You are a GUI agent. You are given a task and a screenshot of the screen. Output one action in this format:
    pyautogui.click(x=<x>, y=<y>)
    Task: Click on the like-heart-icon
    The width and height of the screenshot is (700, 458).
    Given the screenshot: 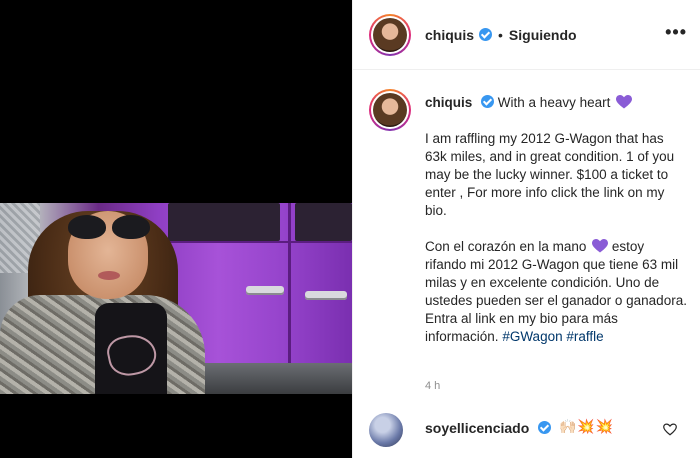 What is the action you would take?
    pyautogui.click(x=670, y=429)
    